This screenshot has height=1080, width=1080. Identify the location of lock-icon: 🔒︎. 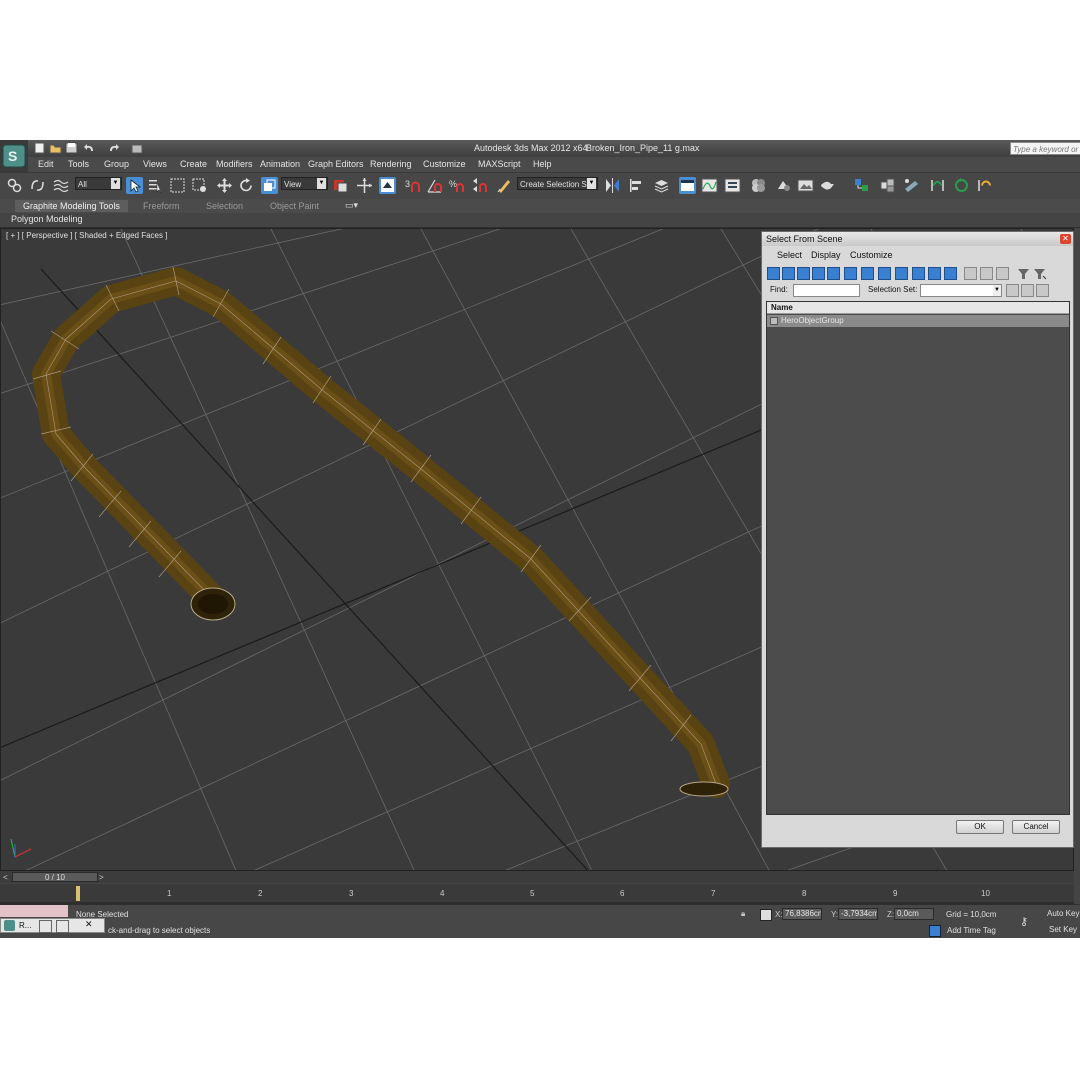
(743, 914).